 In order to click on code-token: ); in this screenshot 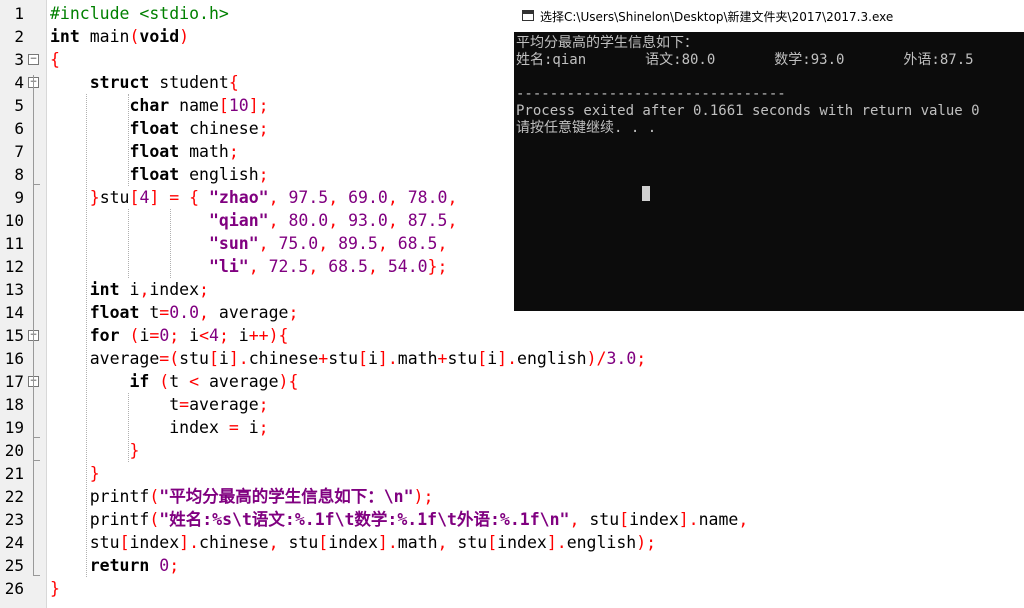, I will do `click(646, 542)`.